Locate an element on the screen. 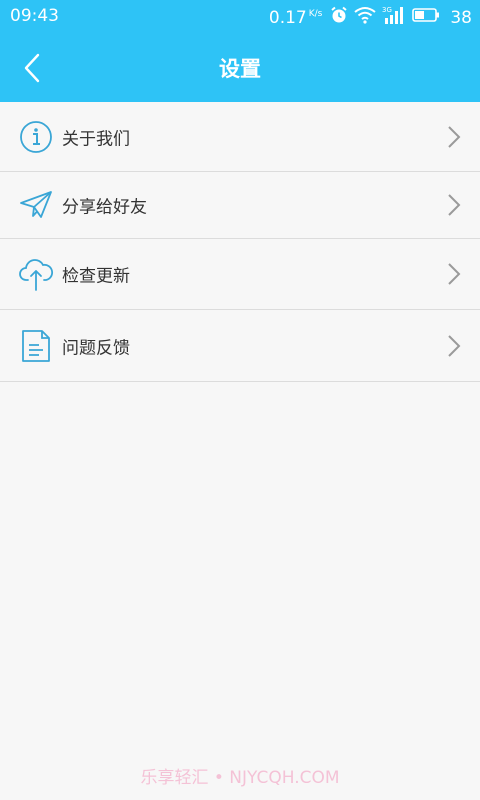 The image size is (480, 800). battery-icon is located at coordinates (426, 17).